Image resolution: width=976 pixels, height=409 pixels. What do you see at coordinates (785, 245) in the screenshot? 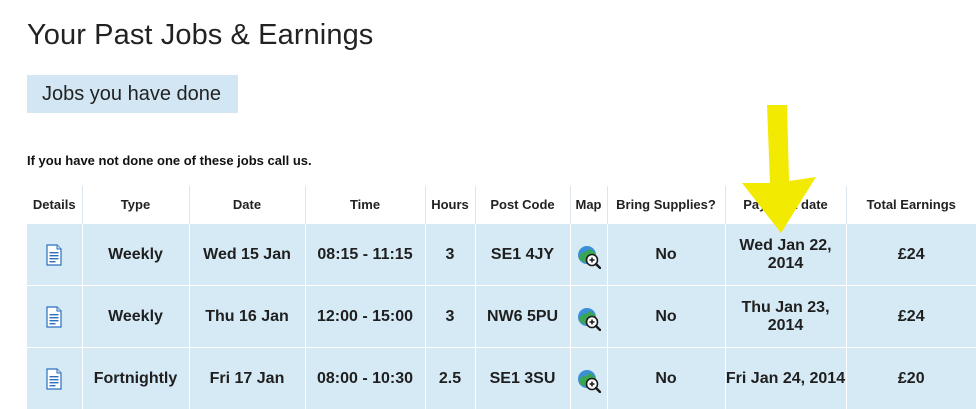
I see `payment-date-line: Wed Jan 22,` at bounding box center [785, 245].